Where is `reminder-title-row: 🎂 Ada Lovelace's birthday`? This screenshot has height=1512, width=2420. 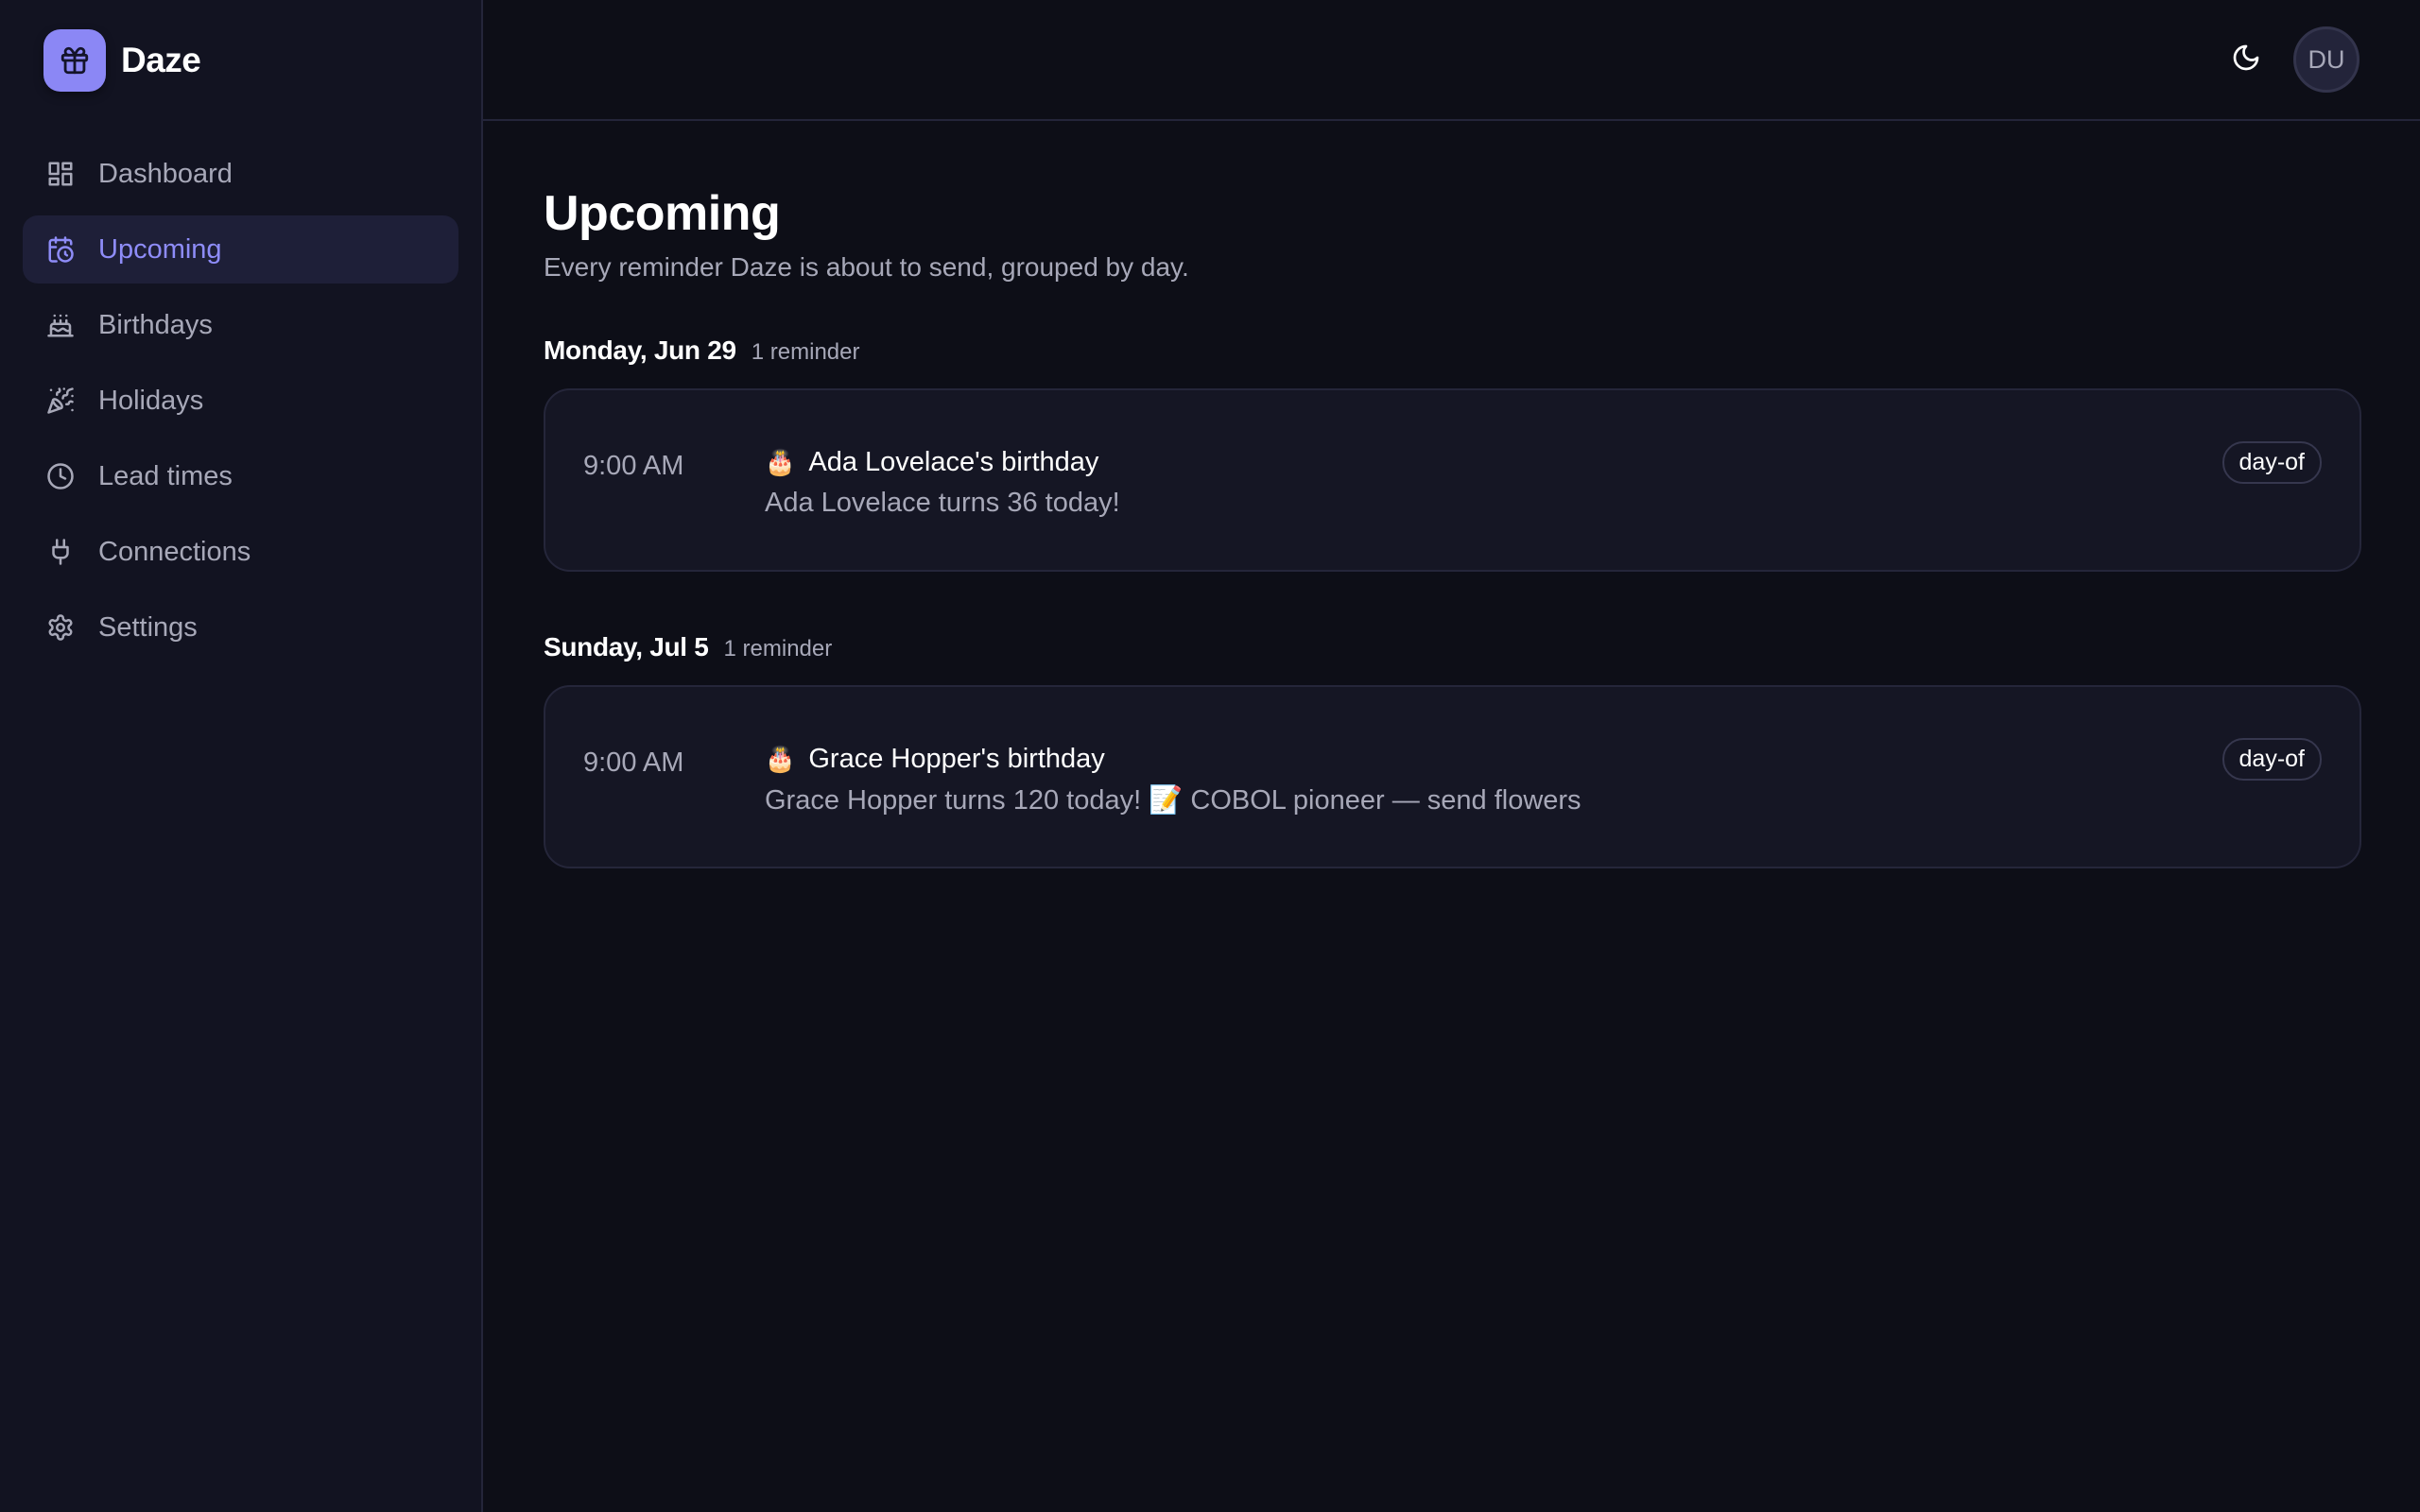 reminder-title-row: 🎂 Ada Lovelace's birthday is located at coordinates (1544, 462).